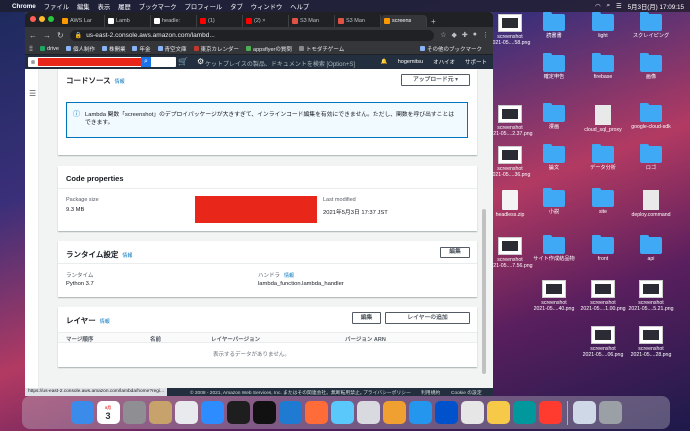  Describe the element at coordinates (342, 412) in the screenshot. I see `preview-icon` at that location.